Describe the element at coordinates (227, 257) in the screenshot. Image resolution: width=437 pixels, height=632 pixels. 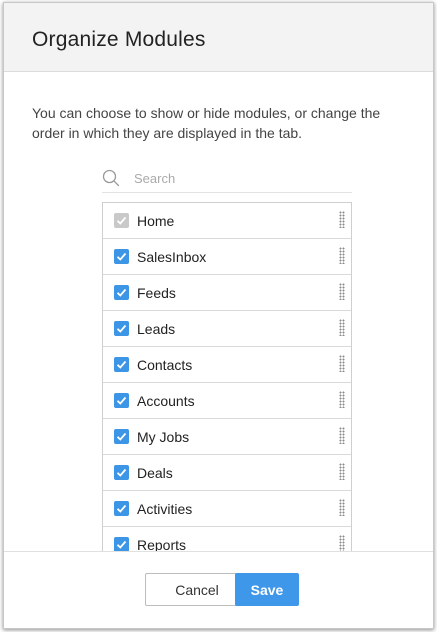
I see `module-row: SalesInbox` at that location.